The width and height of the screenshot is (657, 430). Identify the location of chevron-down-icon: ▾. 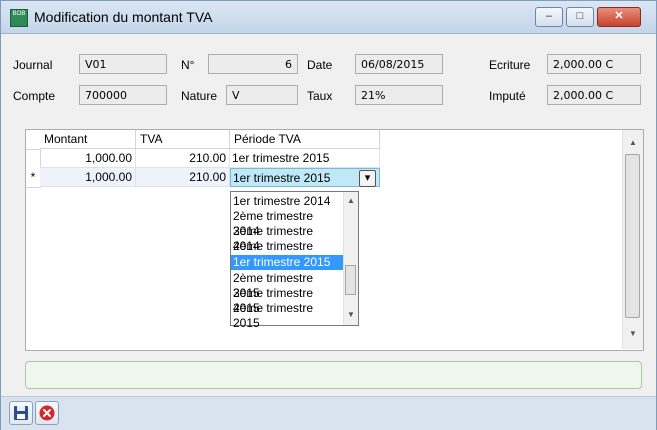
(367, 178).